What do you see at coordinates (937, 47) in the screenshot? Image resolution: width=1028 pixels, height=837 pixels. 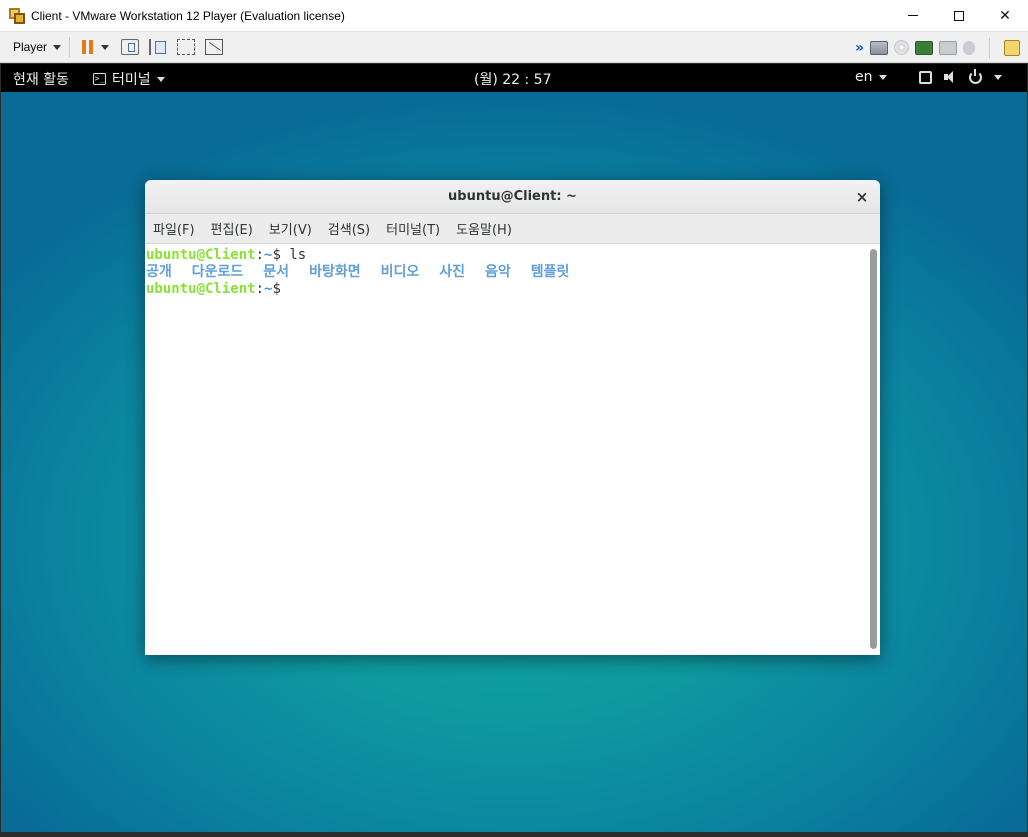 I see `device-icons: »` at bounding box center [937, 47].